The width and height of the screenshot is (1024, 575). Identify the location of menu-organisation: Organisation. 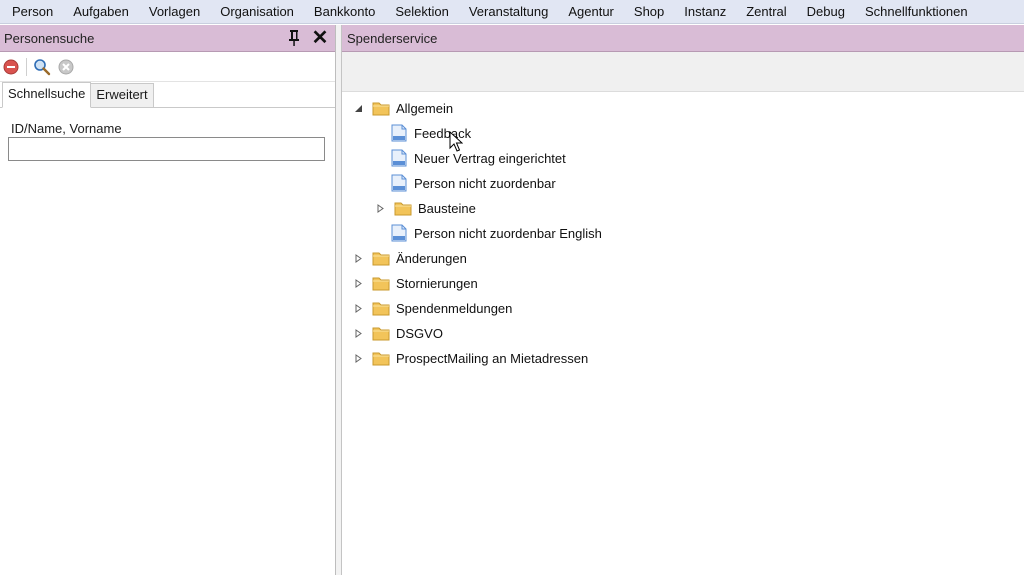
(257, 12).